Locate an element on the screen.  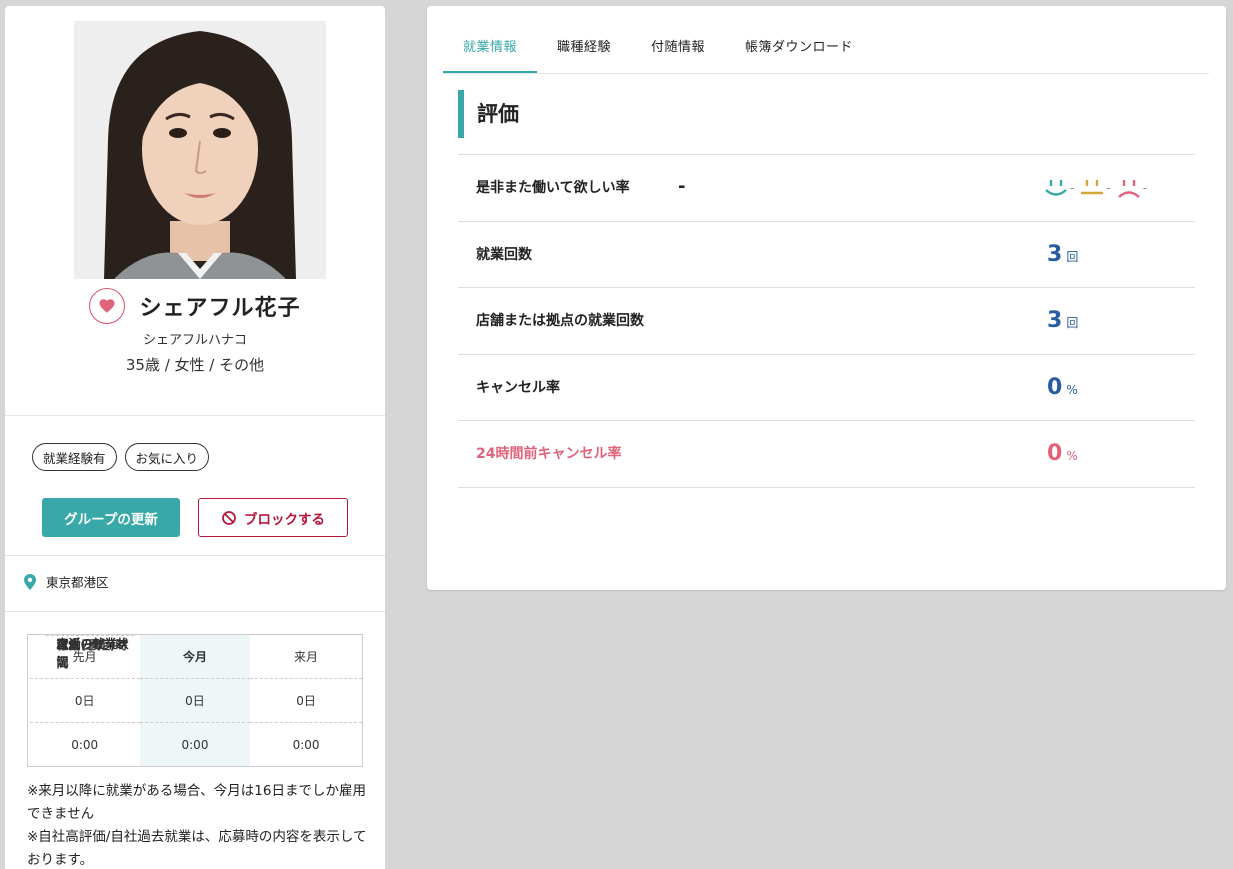
user-name-kana: シェアフルハナコ is located at coordinates (194, 340).